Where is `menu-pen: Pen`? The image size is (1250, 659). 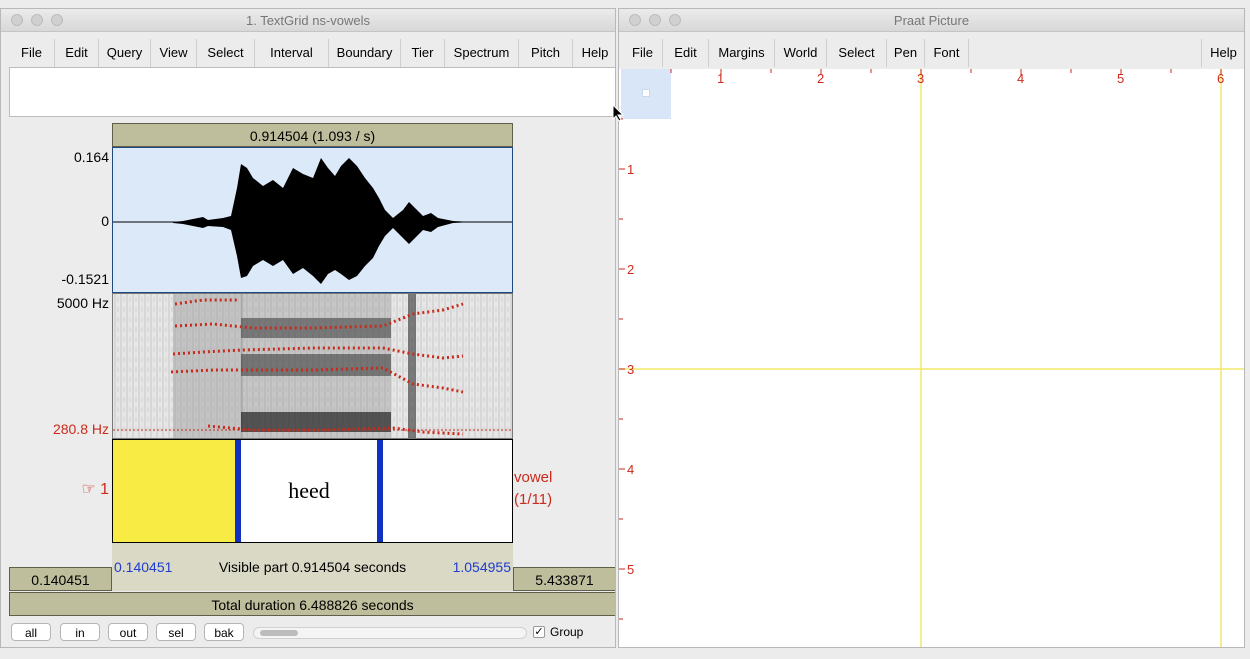 menu-pen: Pen is located at coordinates (906, 53).